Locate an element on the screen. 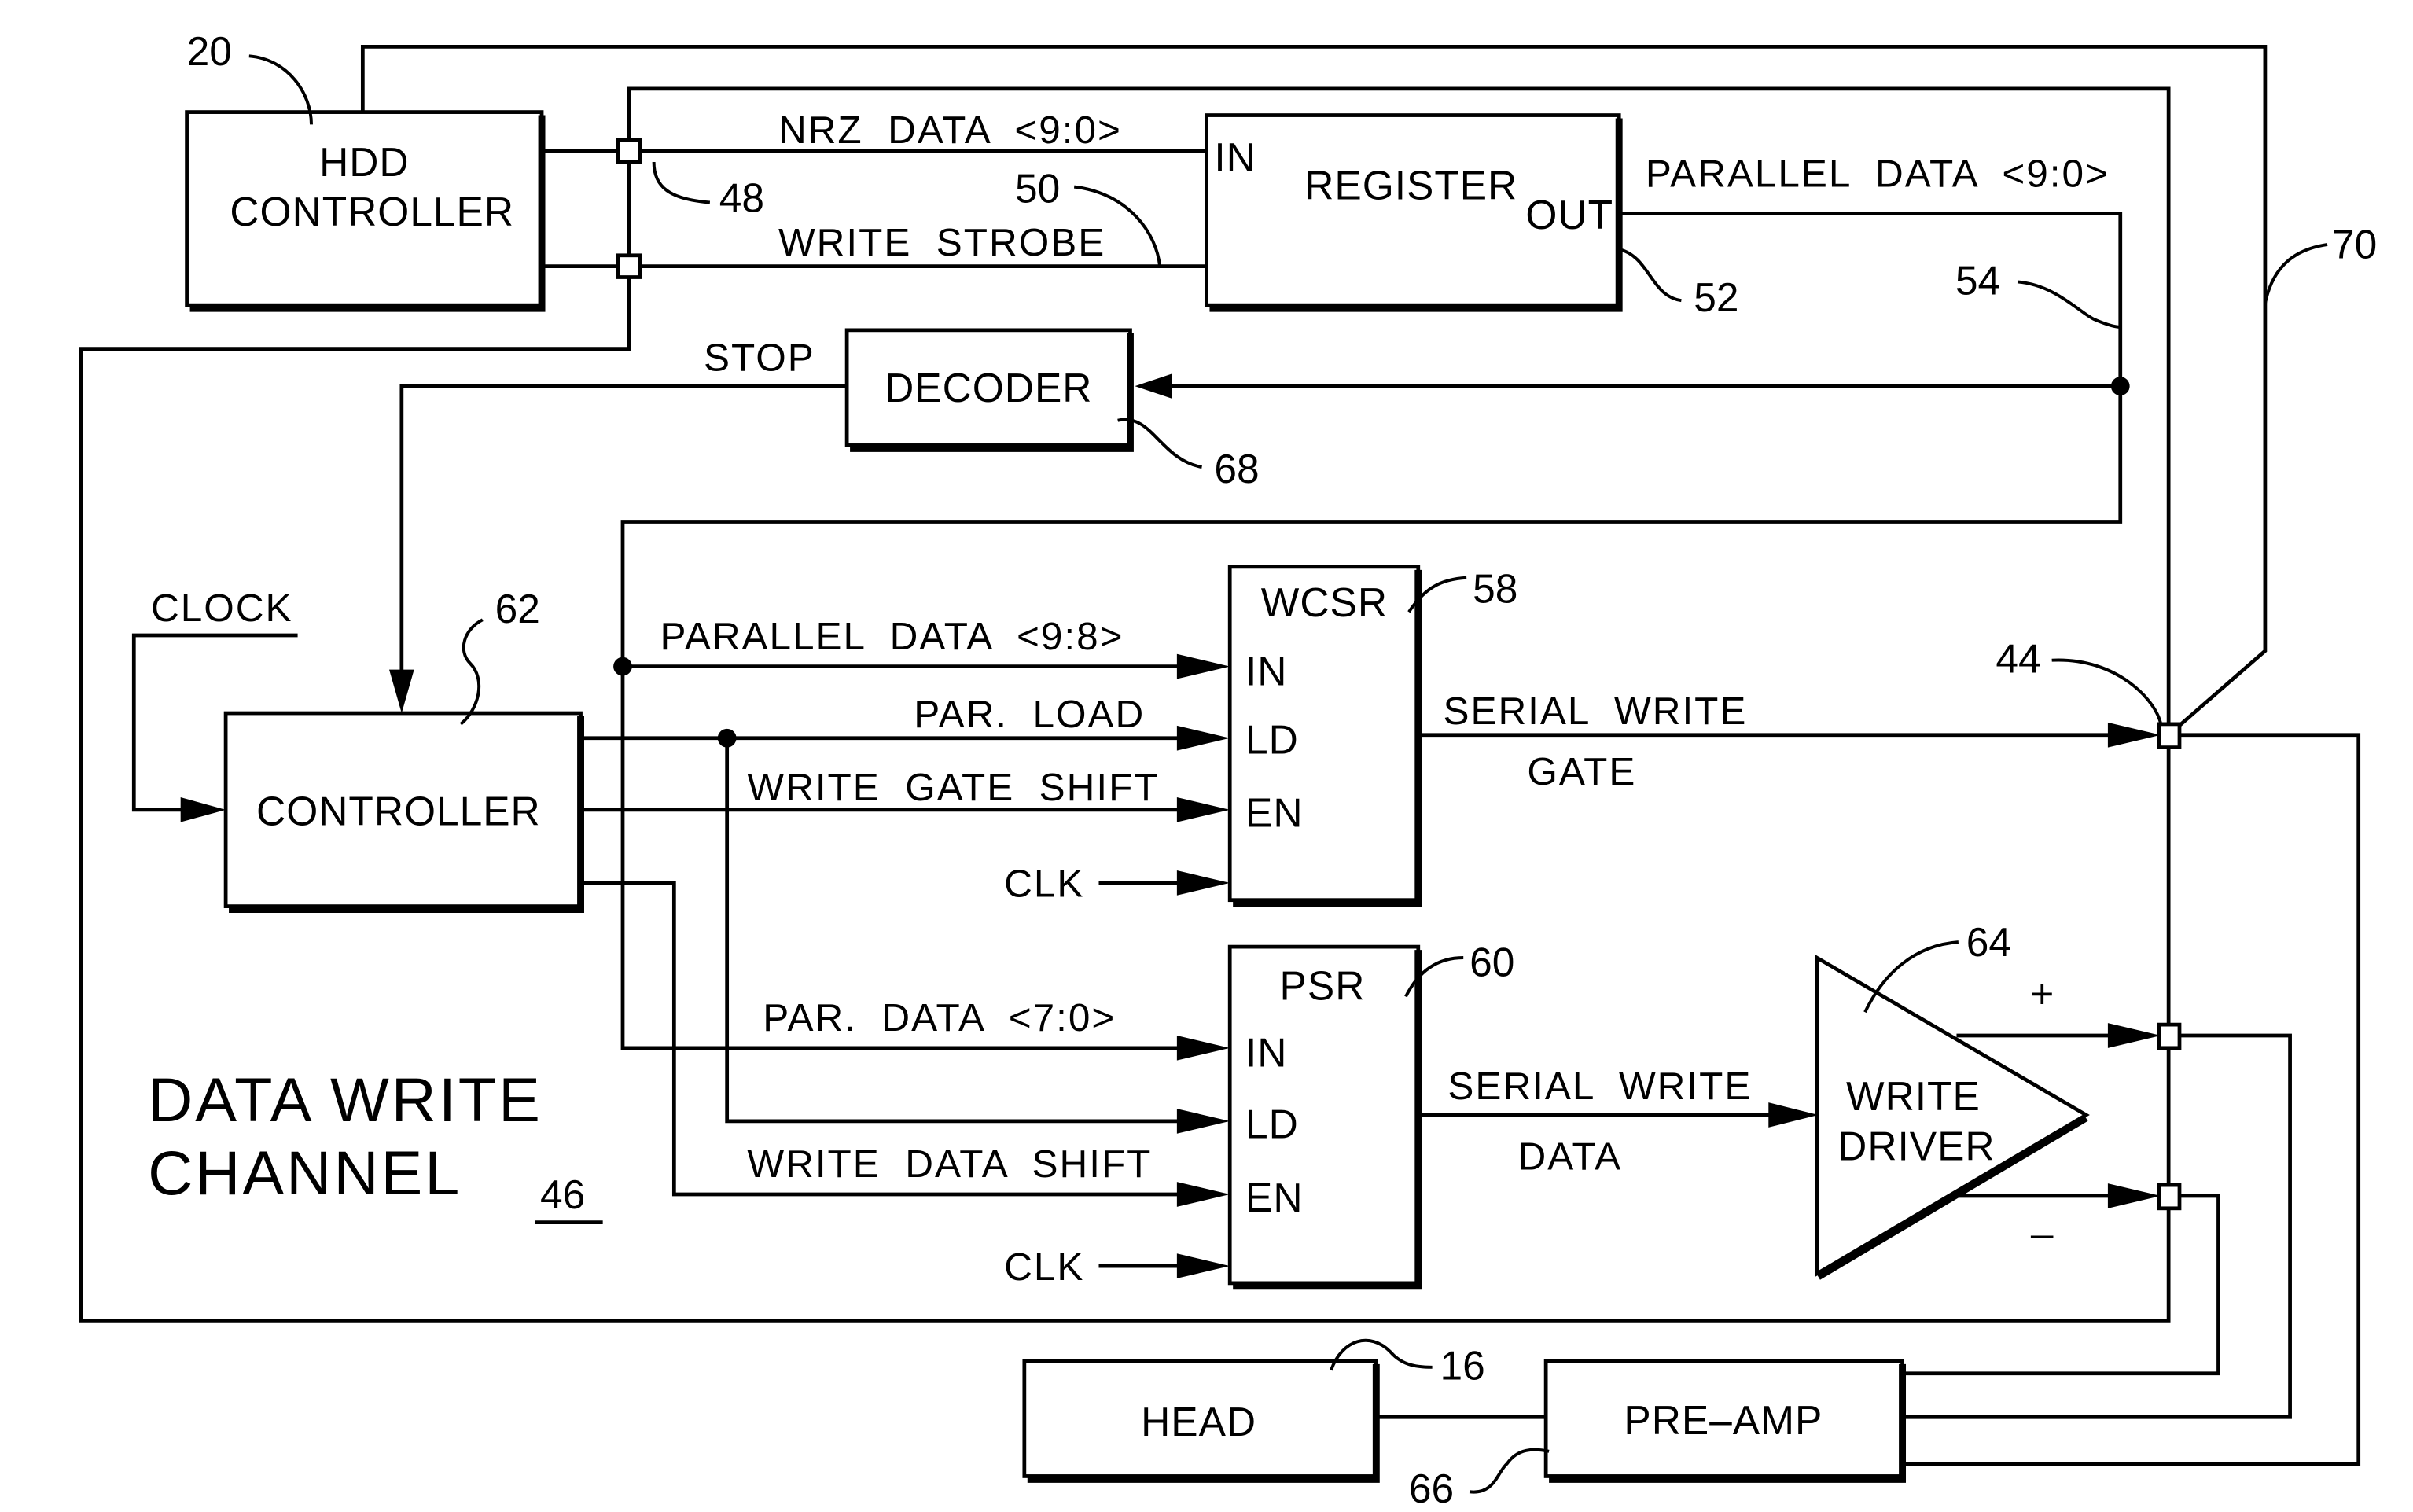 The image size is (2413, 1512). ref-16: 16 is located at coordinates (1462, 1366).